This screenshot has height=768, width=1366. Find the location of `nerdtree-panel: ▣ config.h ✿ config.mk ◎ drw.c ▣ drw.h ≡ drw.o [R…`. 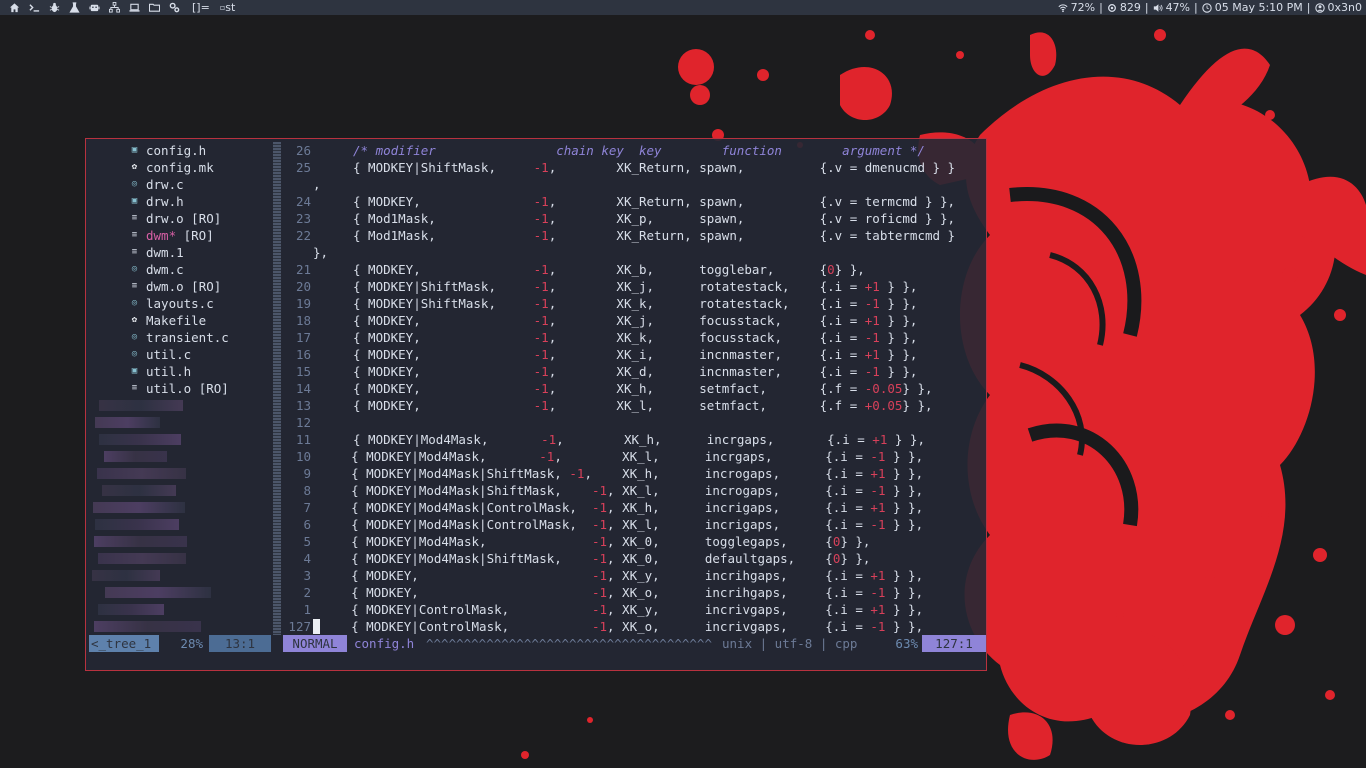

nerdtree-panel: ▣ config.h ✿ config.mk ◎ drw.c ▣ drw.h ≡ drw.o [R… is located at coordinates (180, 388).